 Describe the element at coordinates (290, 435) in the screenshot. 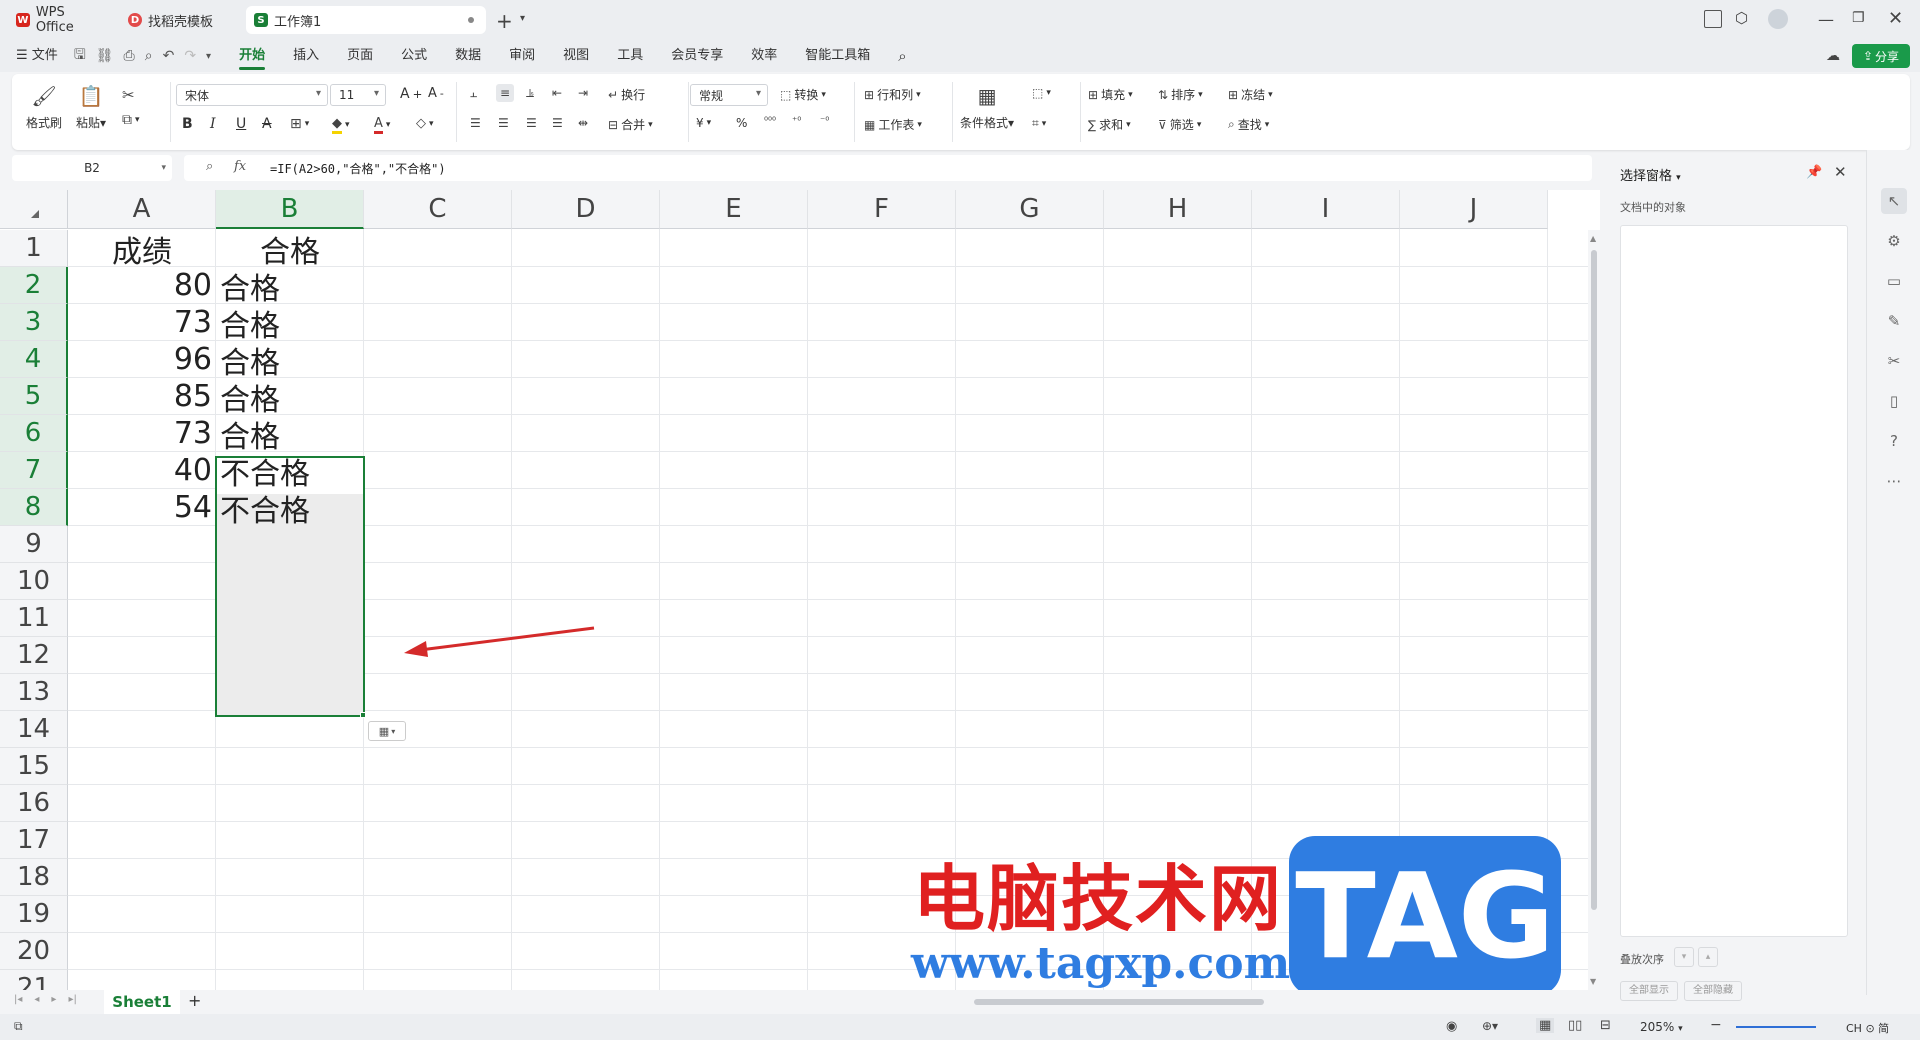

I see `cell-b6: 合格` at that location.